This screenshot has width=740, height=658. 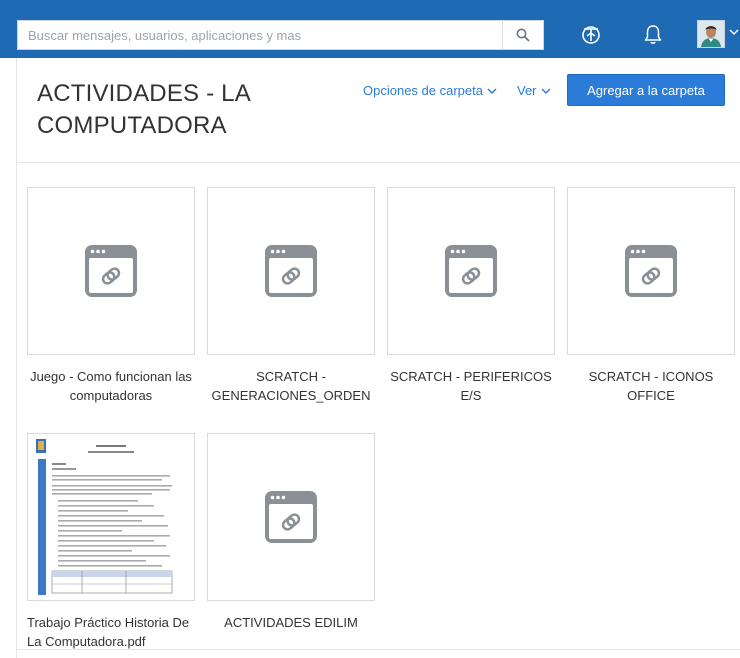 I want to click on view-menu: Ver, so click(x=534, y=90).